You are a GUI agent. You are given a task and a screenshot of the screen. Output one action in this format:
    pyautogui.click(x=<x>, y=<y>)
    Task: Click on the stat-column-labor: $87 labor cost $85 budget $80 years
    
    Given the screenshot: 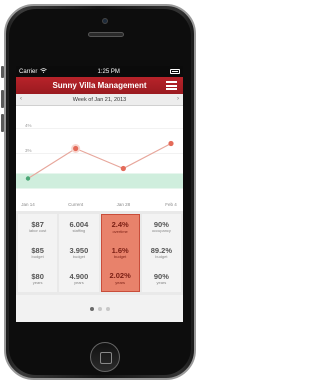 What is the action you would take?
    pyautogui.click(x=38, y=253)
    